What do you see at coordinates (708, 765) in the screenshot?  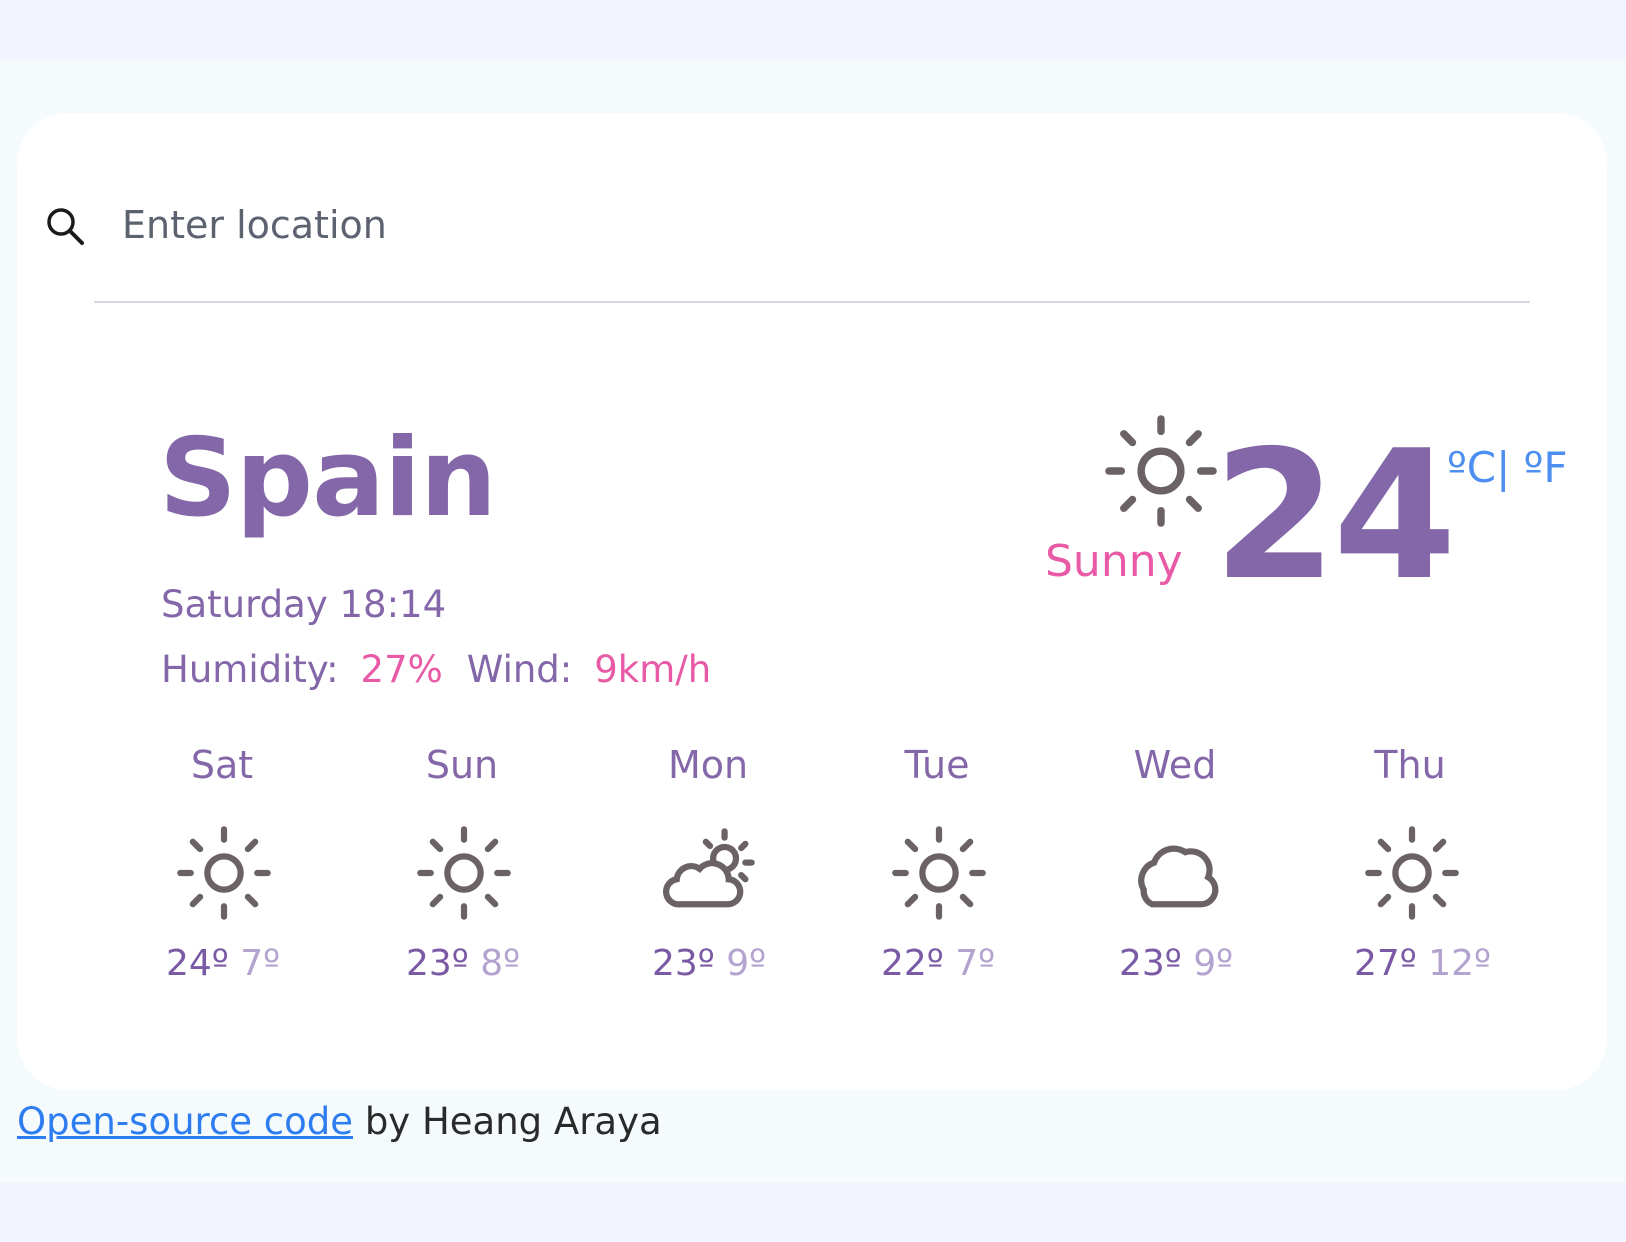 I see `forecast-day-name: Mon` at bounding box center [708, 765].